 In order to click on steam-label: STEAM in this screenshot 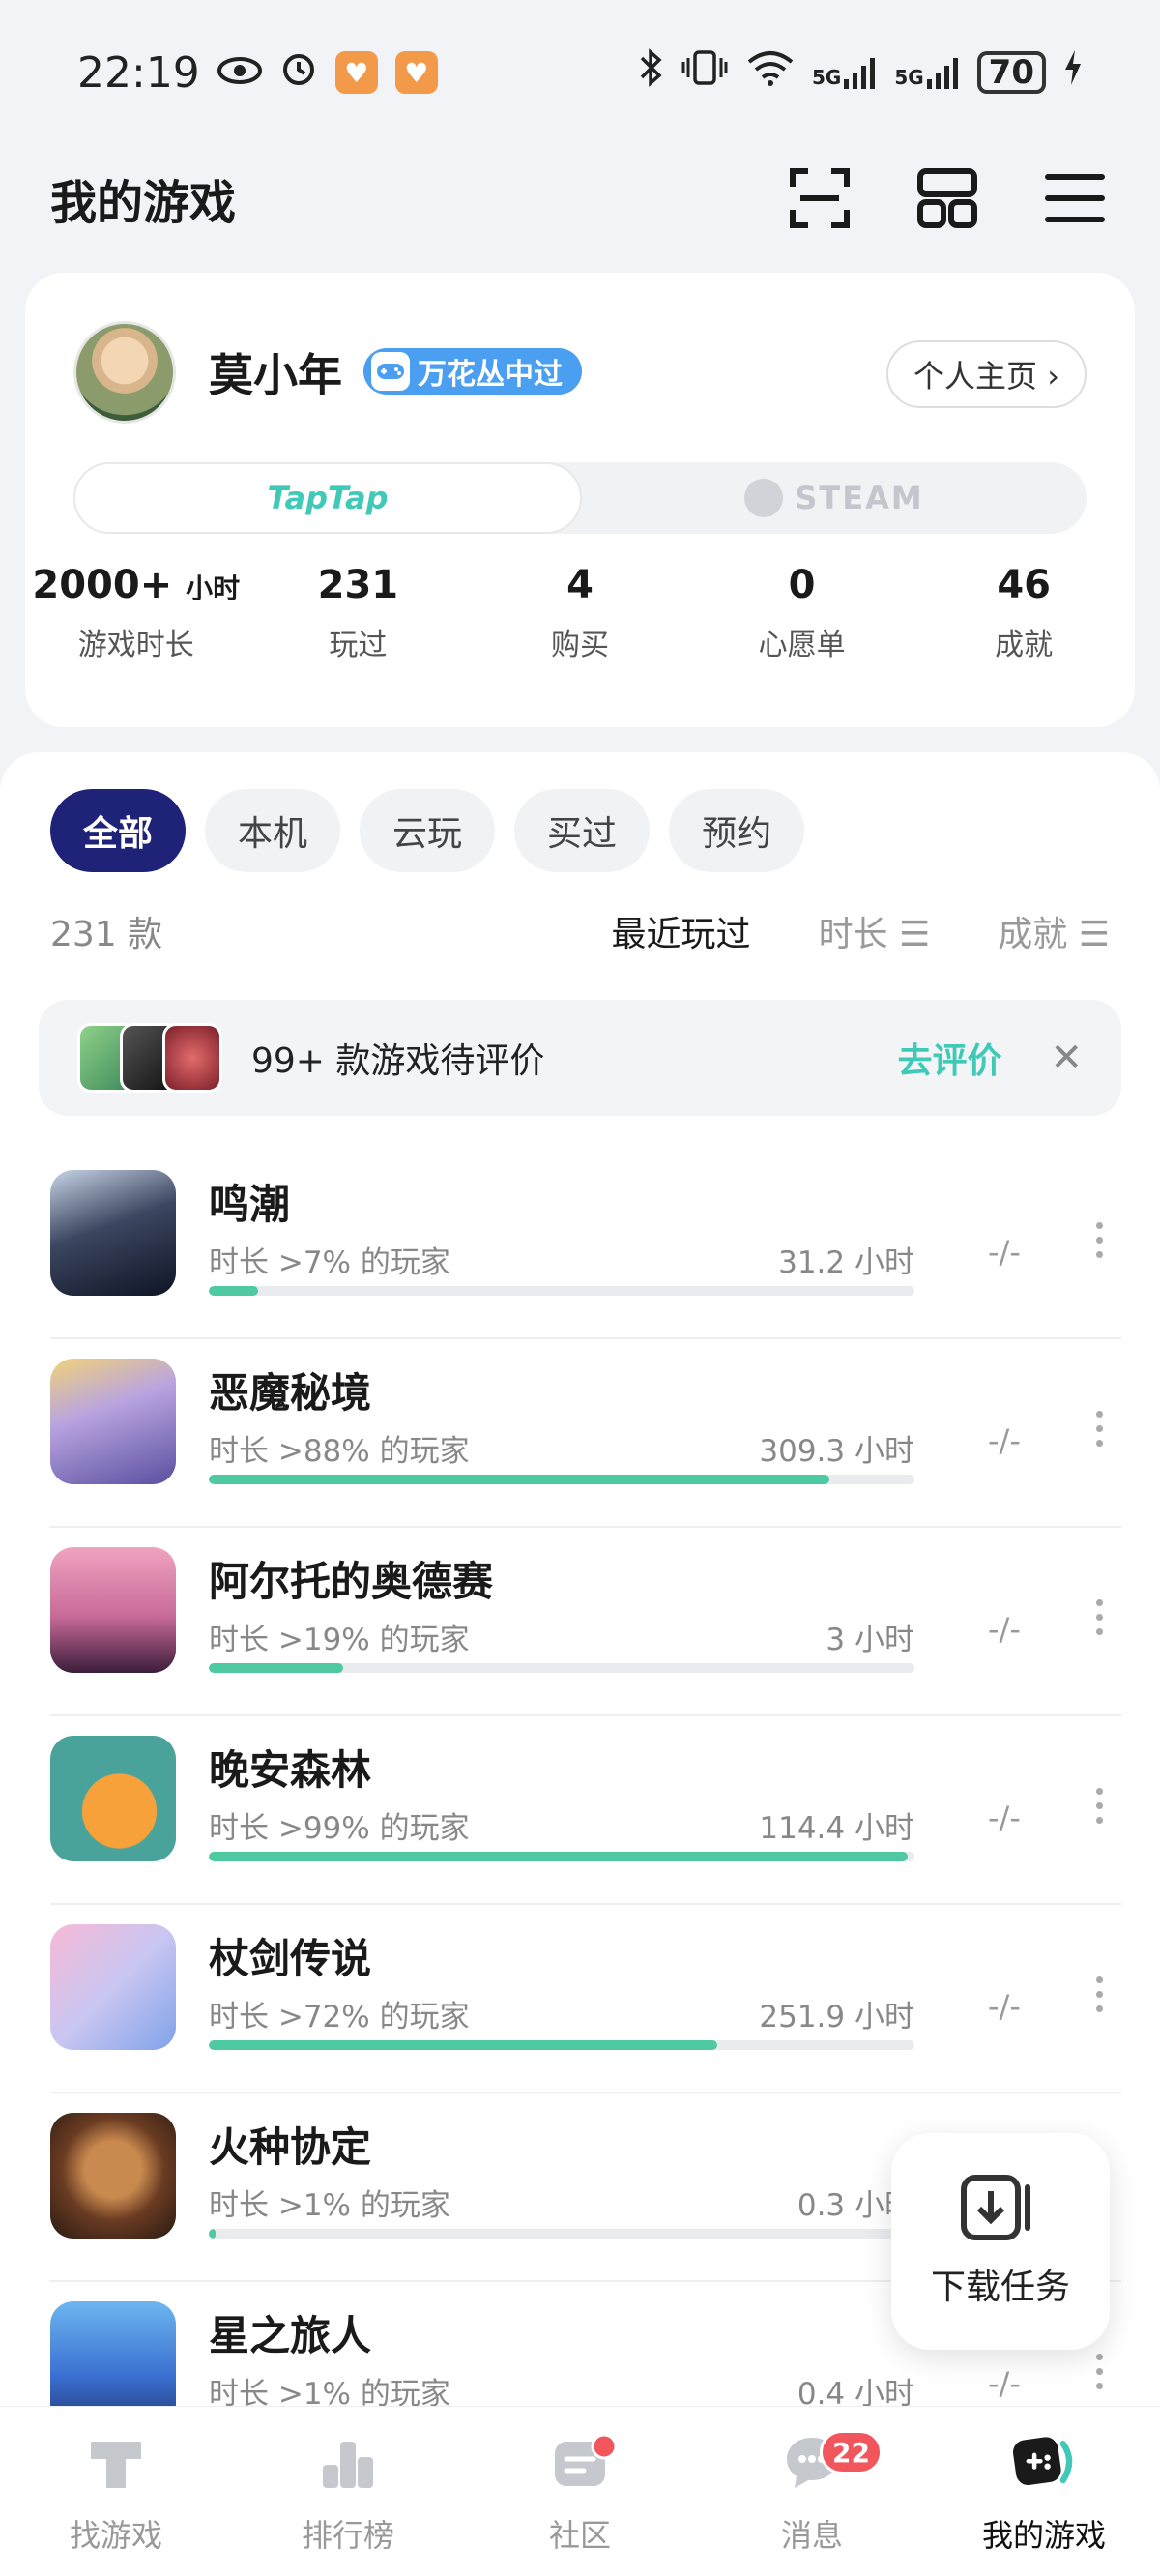, I will do `click(859, 498)`.